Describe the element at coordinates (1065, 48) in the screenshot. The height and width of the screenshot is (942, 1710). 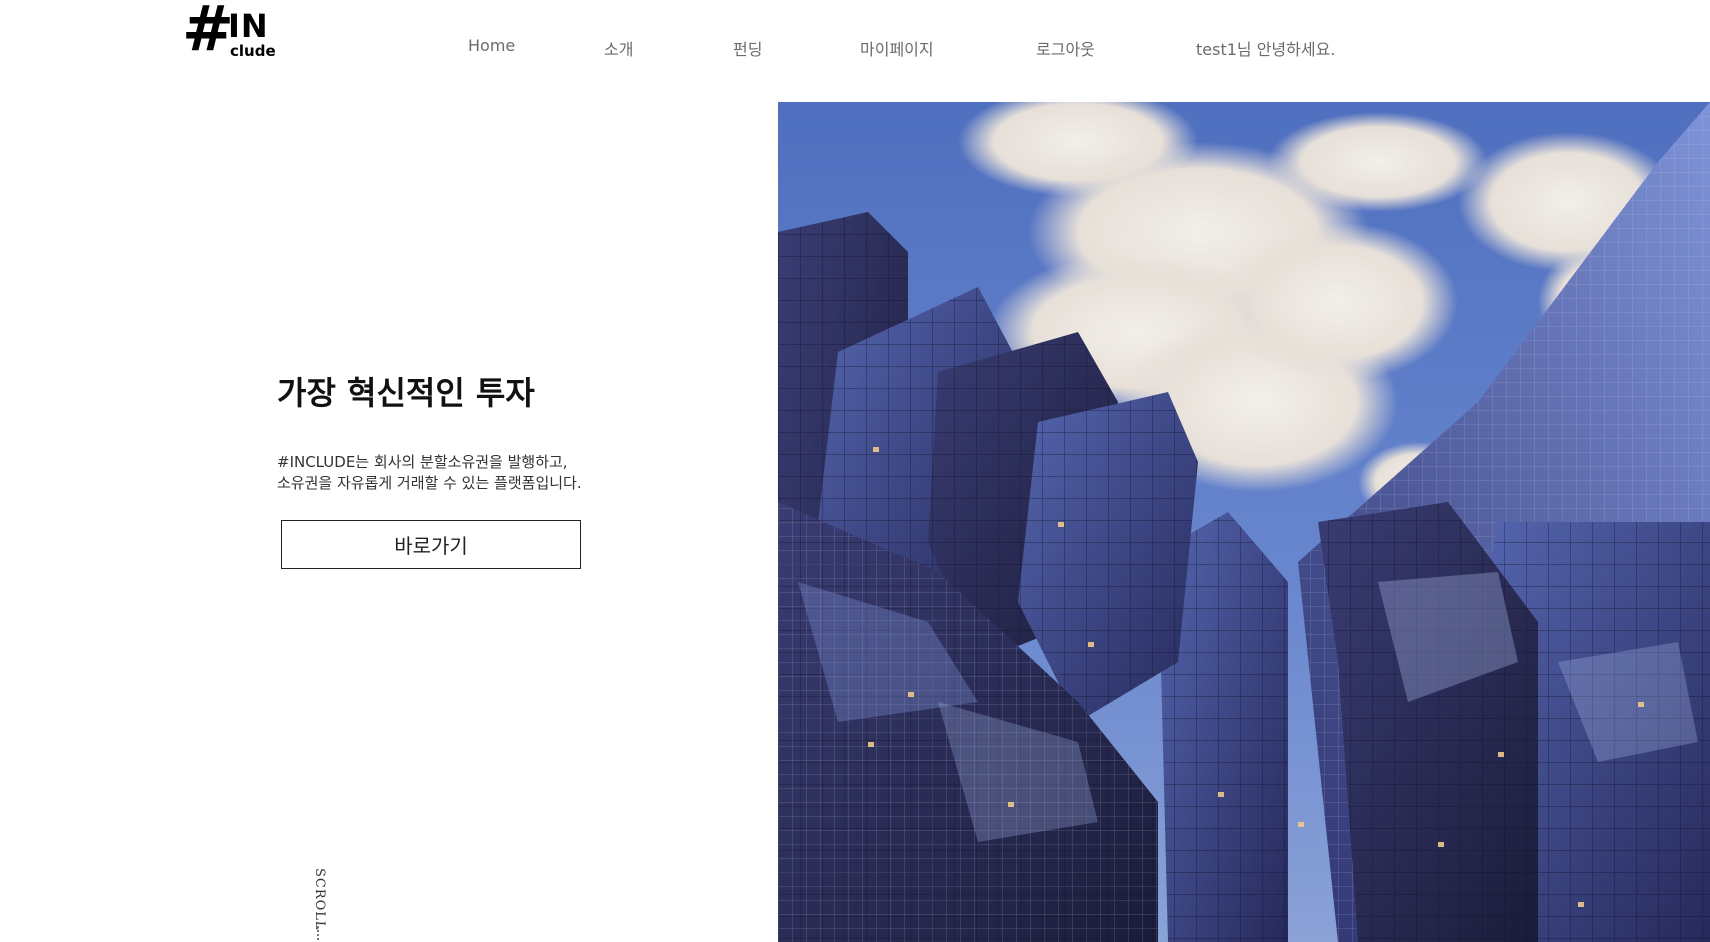
I see `nav-logout: 로그아웃` at that location.